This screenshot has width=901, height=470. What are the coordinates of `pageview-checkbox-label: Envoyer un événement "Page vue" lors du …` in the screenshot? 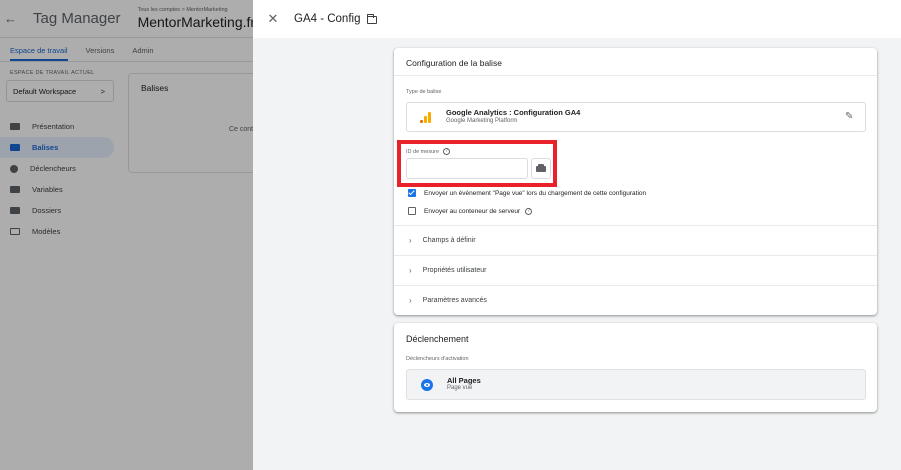 It's located at (535, 193).